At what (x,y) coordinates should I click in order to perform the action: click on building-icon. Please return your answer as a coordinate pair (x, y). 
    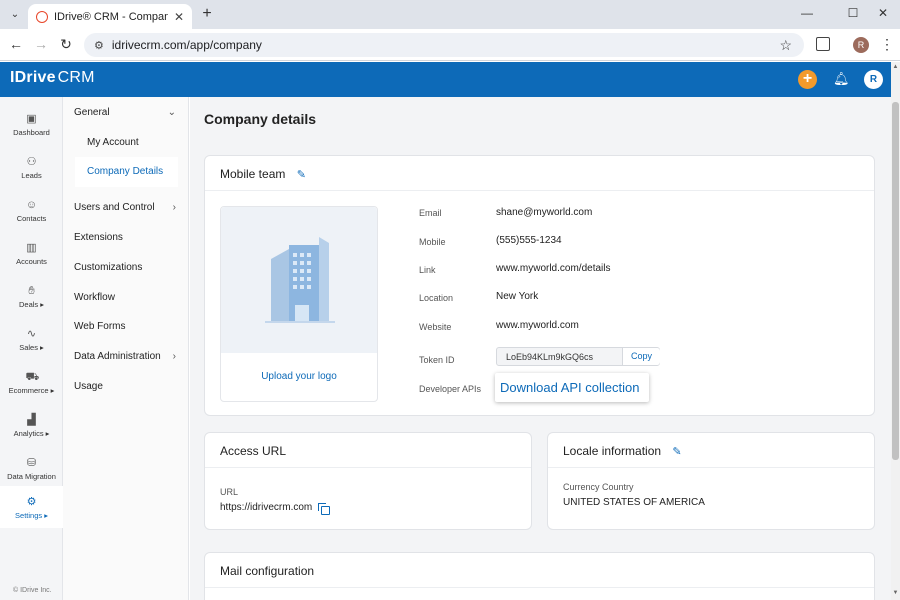
    Looking at the image, I should click on (300, 280).